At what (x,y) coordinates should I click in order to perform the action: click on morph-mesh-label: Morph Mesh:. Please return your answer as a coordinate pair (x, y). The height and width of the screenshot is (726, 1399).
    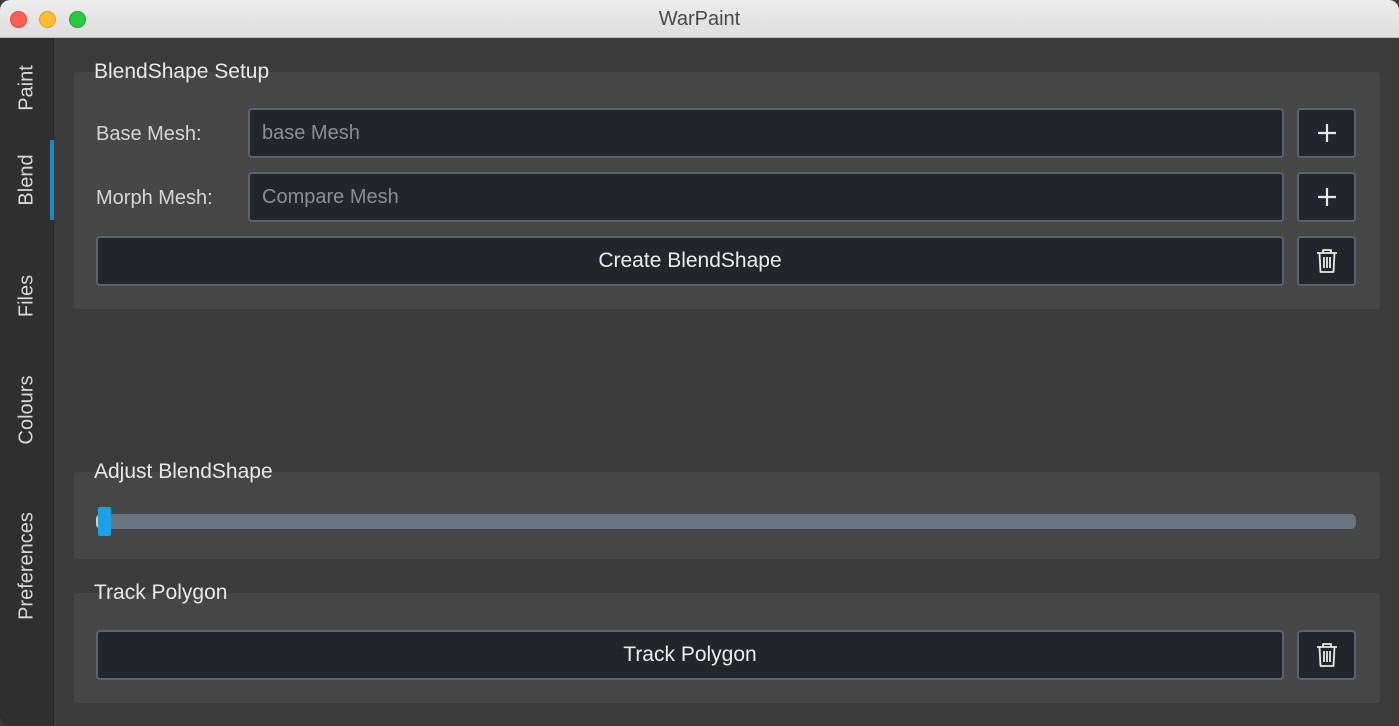
    Looking at the image, I should click on (154, 198).